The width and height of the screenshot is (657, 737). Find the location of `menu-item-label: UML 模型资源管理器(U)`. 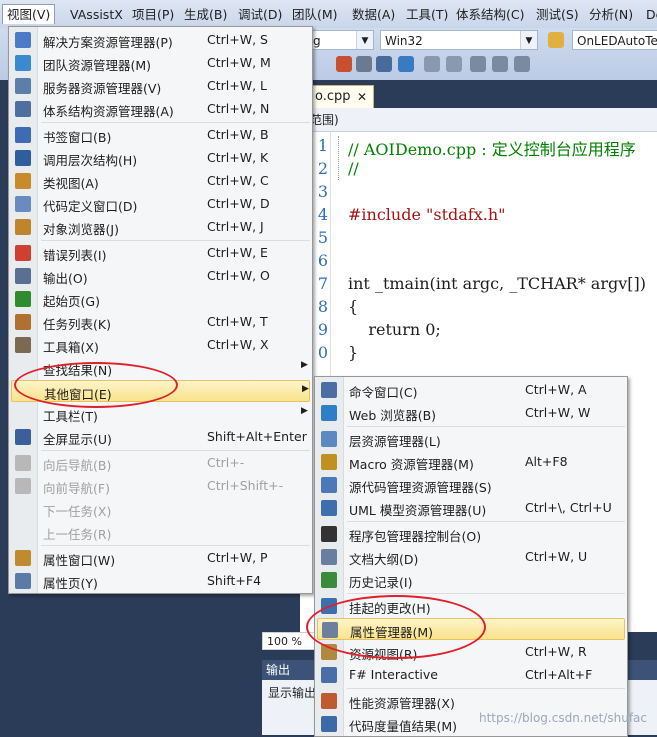

menu-item-label: UML 模型资源管理器(U) is located at coordinates (418, 510).